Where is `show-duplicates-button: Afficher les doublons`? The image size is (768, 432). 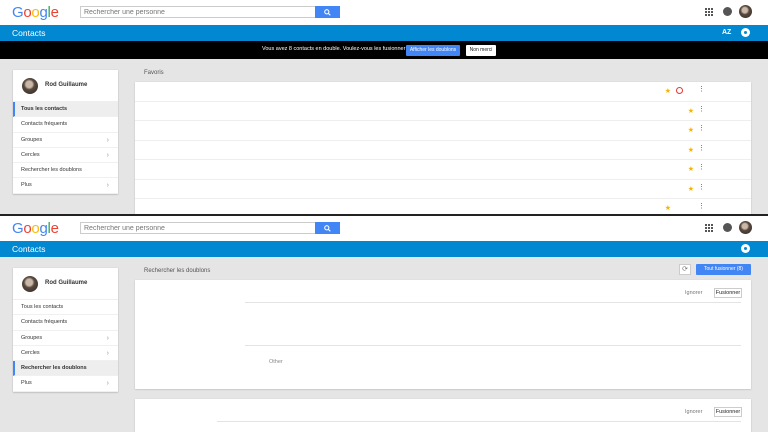 show-duplicates-button: Afficher les doublons is located at coordinates (433, 50).